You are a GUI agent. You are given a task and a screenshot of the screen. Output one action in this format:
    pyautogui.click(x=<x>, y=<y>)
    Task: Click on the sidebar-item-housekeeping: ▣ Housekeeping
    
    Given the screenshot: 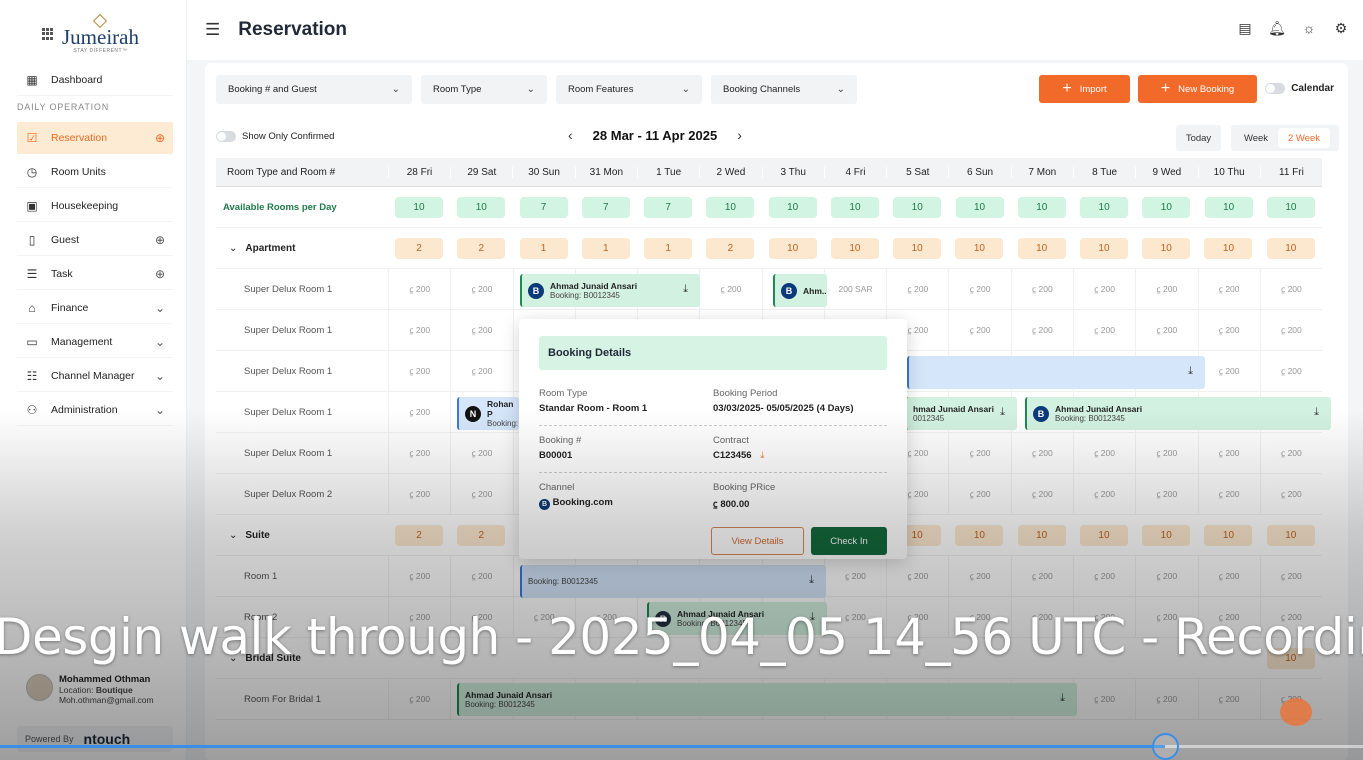 What is the action you would take?
    pyautogui.click(x=95, y=206)
    